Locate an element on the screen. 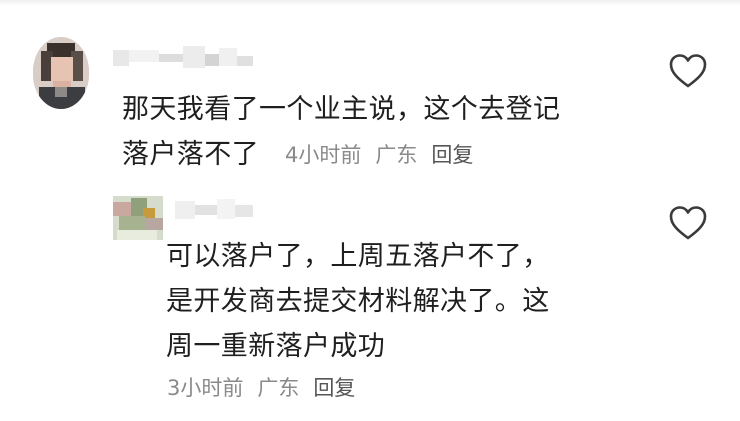  comment-text-line: 周一重新落户成功 is located at coordinates (276, 346).